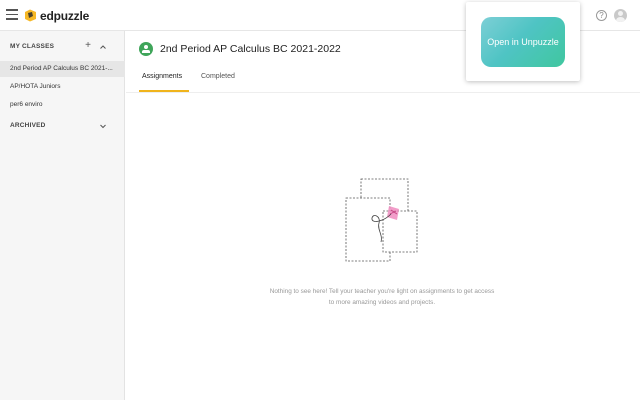 This screenshot has height=400, width=640. I want to click on unpuzzle-popup: Open in Unpuzzle, so click(523, 41).